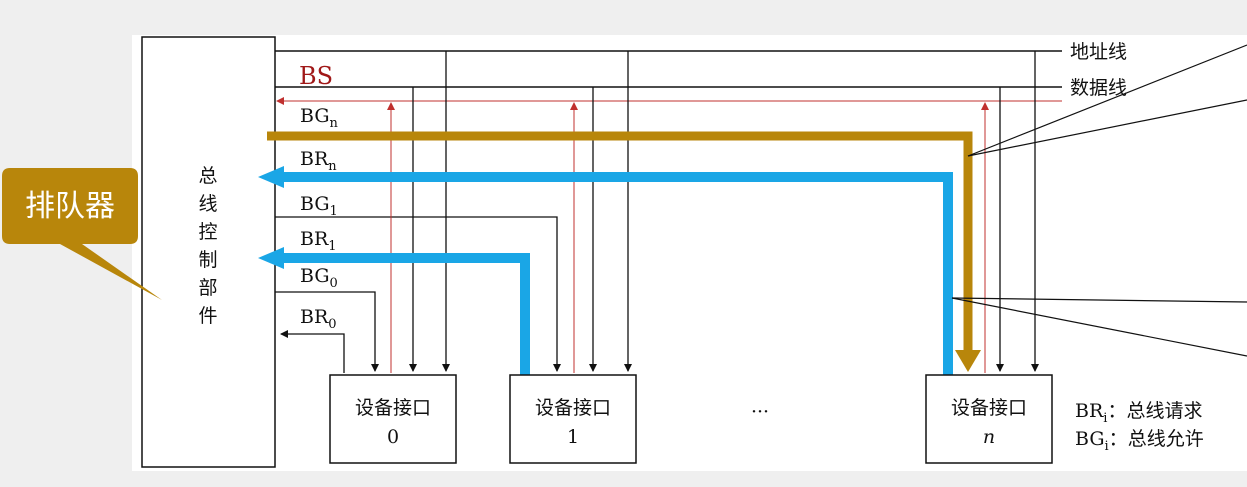  I want to click on callout-bubble: 排队器, so click(82, 234).